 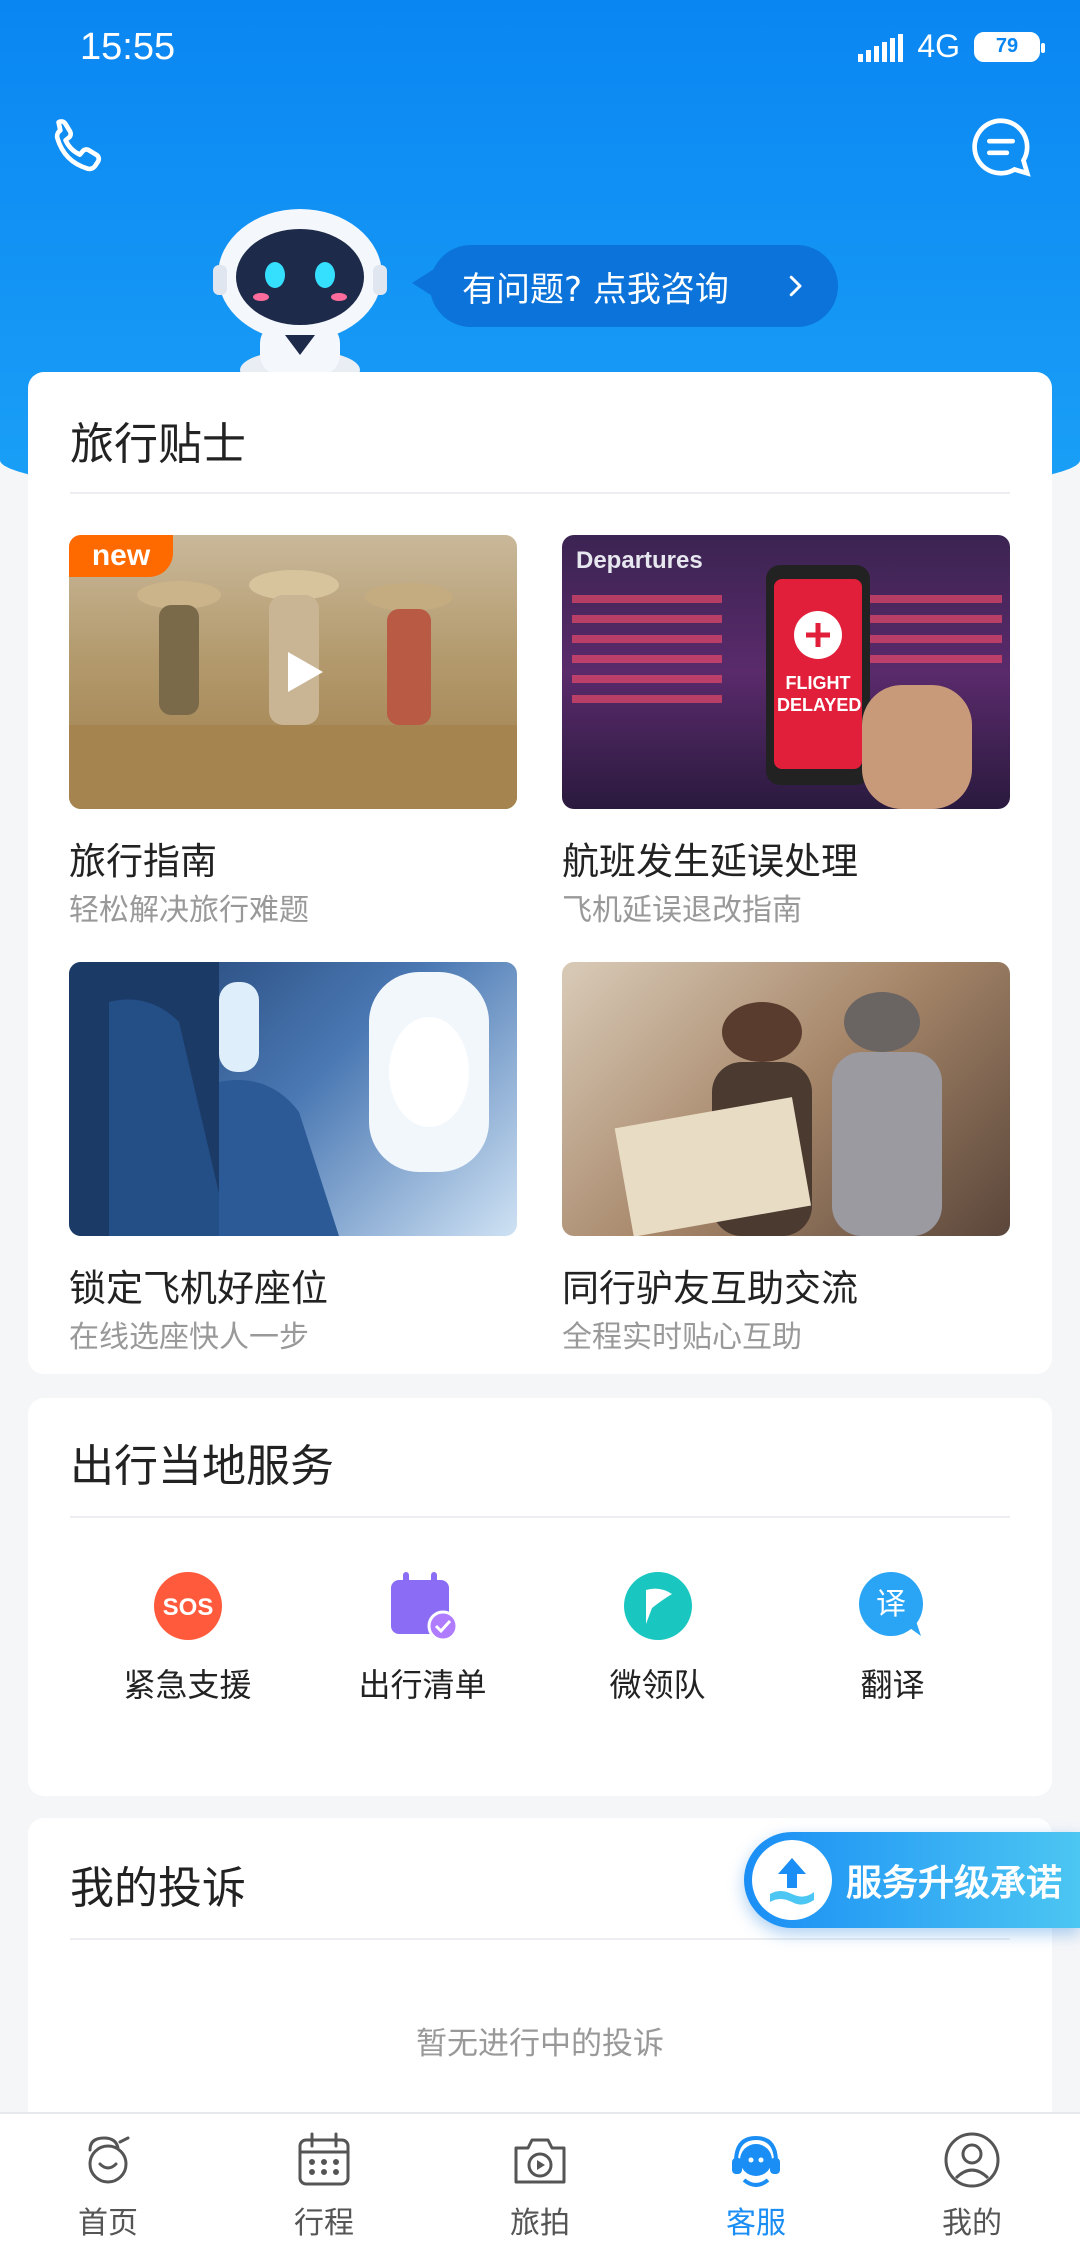 I want to click on signal-icon, so click(x=881, y=47).